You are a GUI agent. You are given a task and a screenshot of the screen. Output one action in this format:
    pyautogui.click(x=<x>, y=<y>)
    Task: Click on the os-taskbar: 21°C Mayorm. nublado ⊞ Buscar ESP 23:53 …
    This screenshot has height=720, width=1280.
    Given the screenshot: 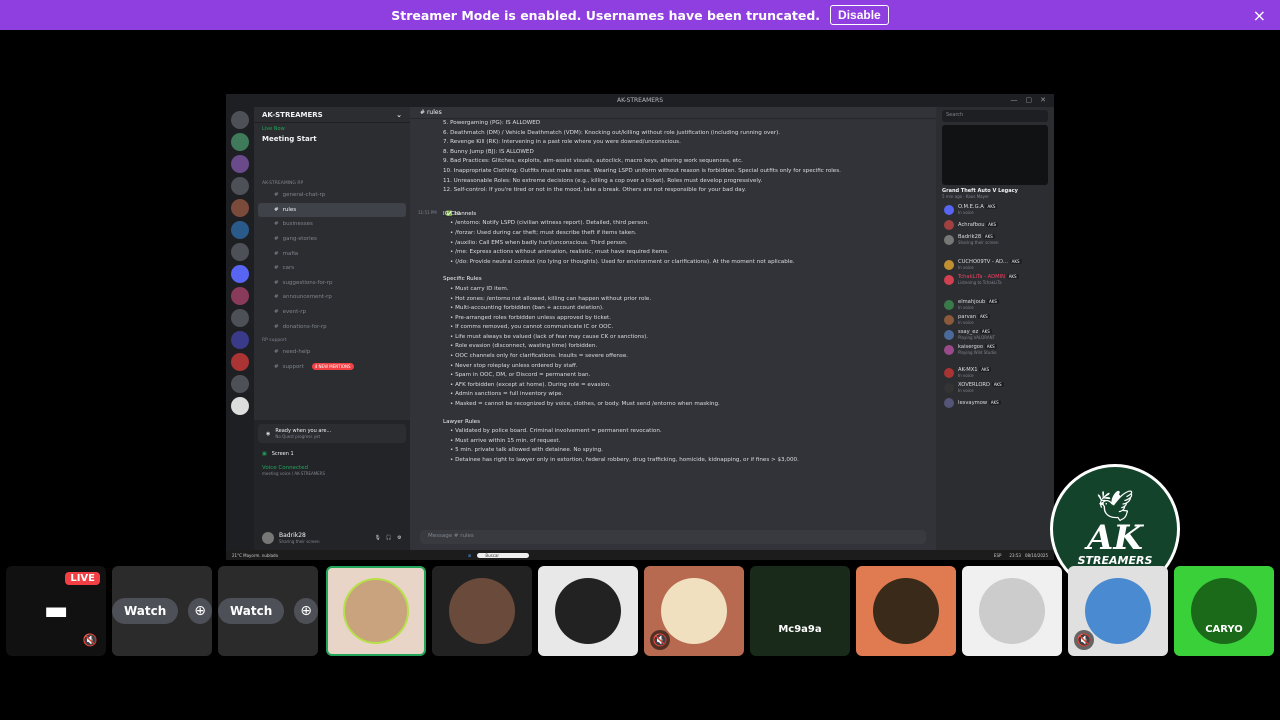 What is the action you would take?
    pyautogui.click(x=640, y=555)
    